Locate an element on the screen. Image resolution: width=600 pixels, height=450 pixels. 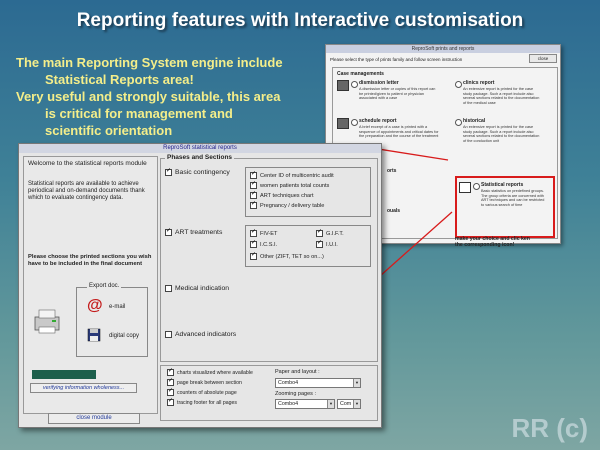
progress-bar is located at coordinates (64, 374).